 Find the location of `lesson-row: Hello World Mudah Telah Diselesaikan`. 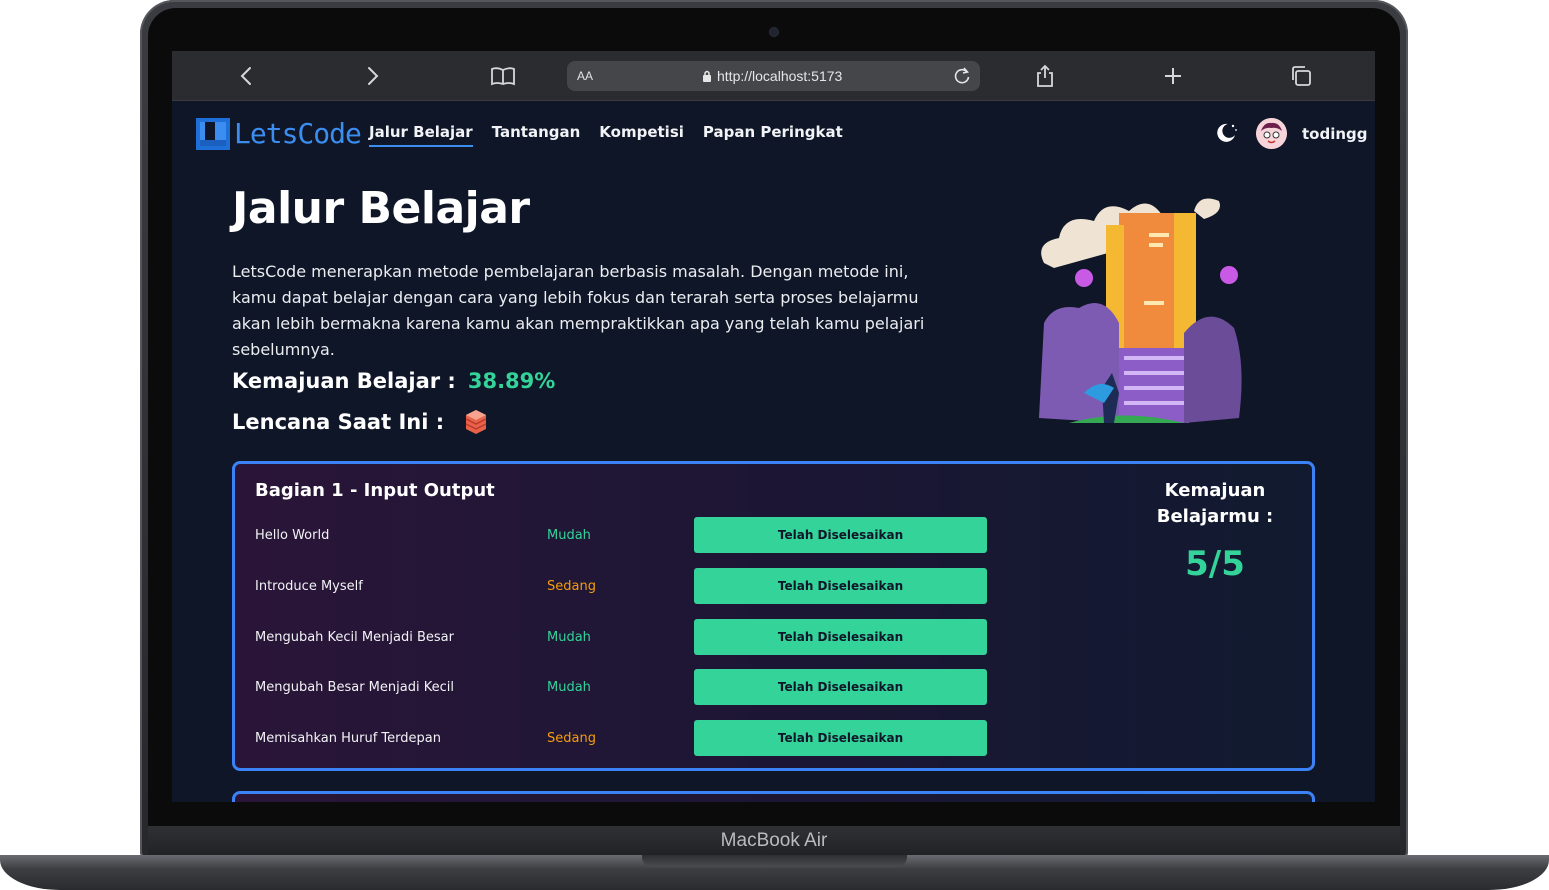

lesson-row: Hello World Mudah Telah Diselesaikan is located at coordinates (625, 535).